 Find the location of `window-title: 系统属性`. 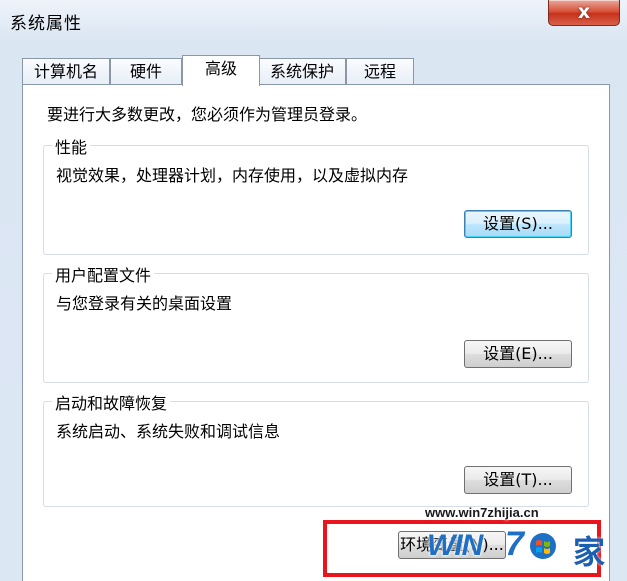

window-title: 系统属性 is located at coordinates (46, 24).